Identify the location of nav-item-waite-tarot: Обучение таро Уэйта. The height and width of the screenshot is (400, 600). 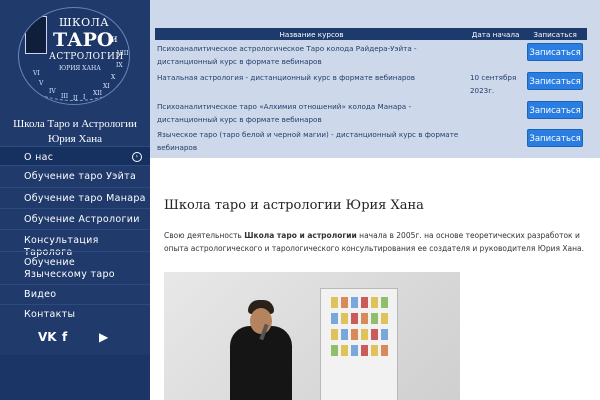
(75, 176).